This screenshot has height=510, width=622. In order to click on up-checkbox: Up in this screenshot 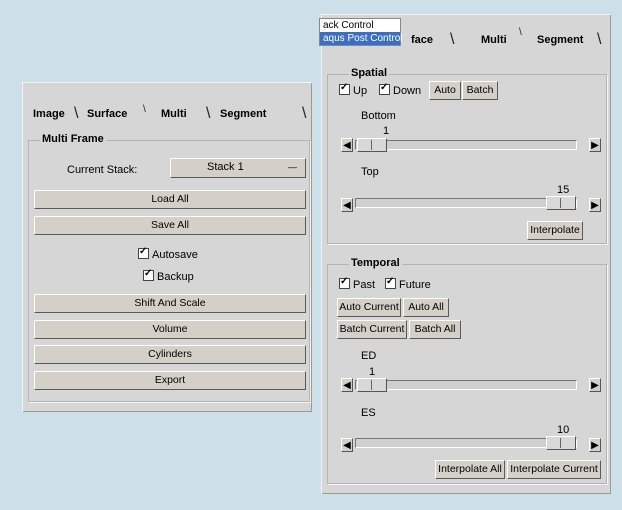, I will do `click(353, 89)`.